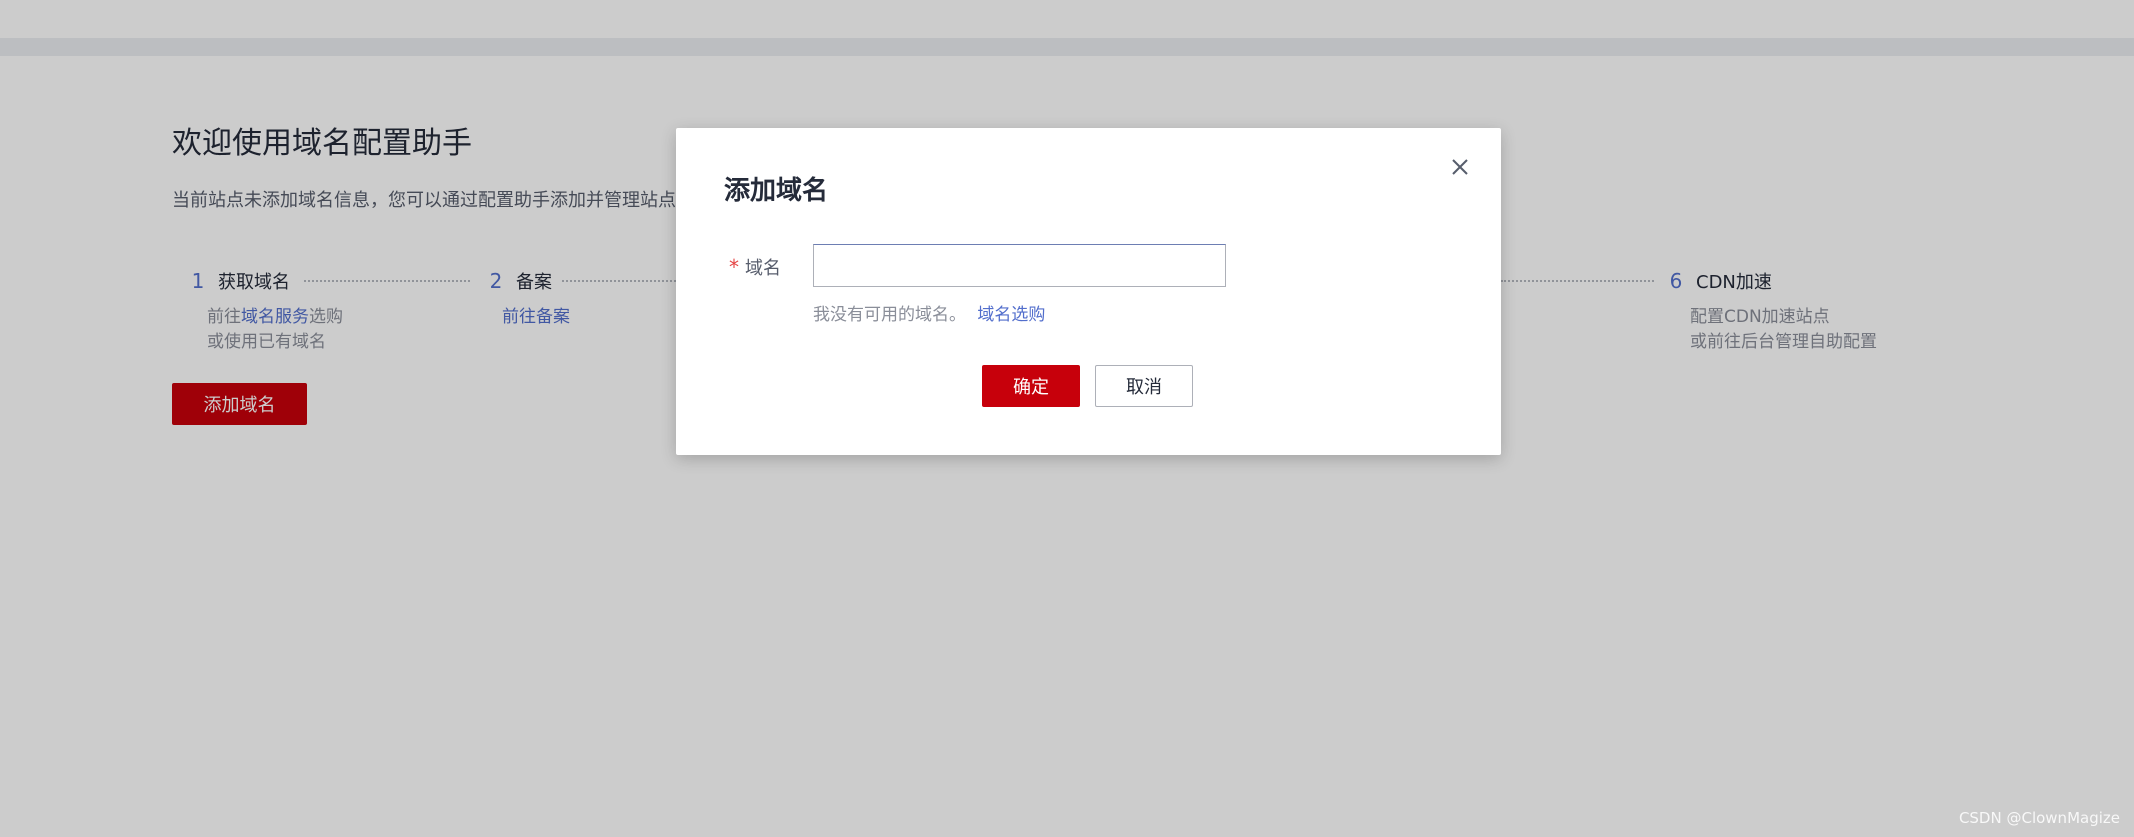 The width and height of the screenshot is (2134, 837). What do you see at coordinates (1460, 167) in the screenshot?
I see `close-icon` at bounding box center [1460, 167].